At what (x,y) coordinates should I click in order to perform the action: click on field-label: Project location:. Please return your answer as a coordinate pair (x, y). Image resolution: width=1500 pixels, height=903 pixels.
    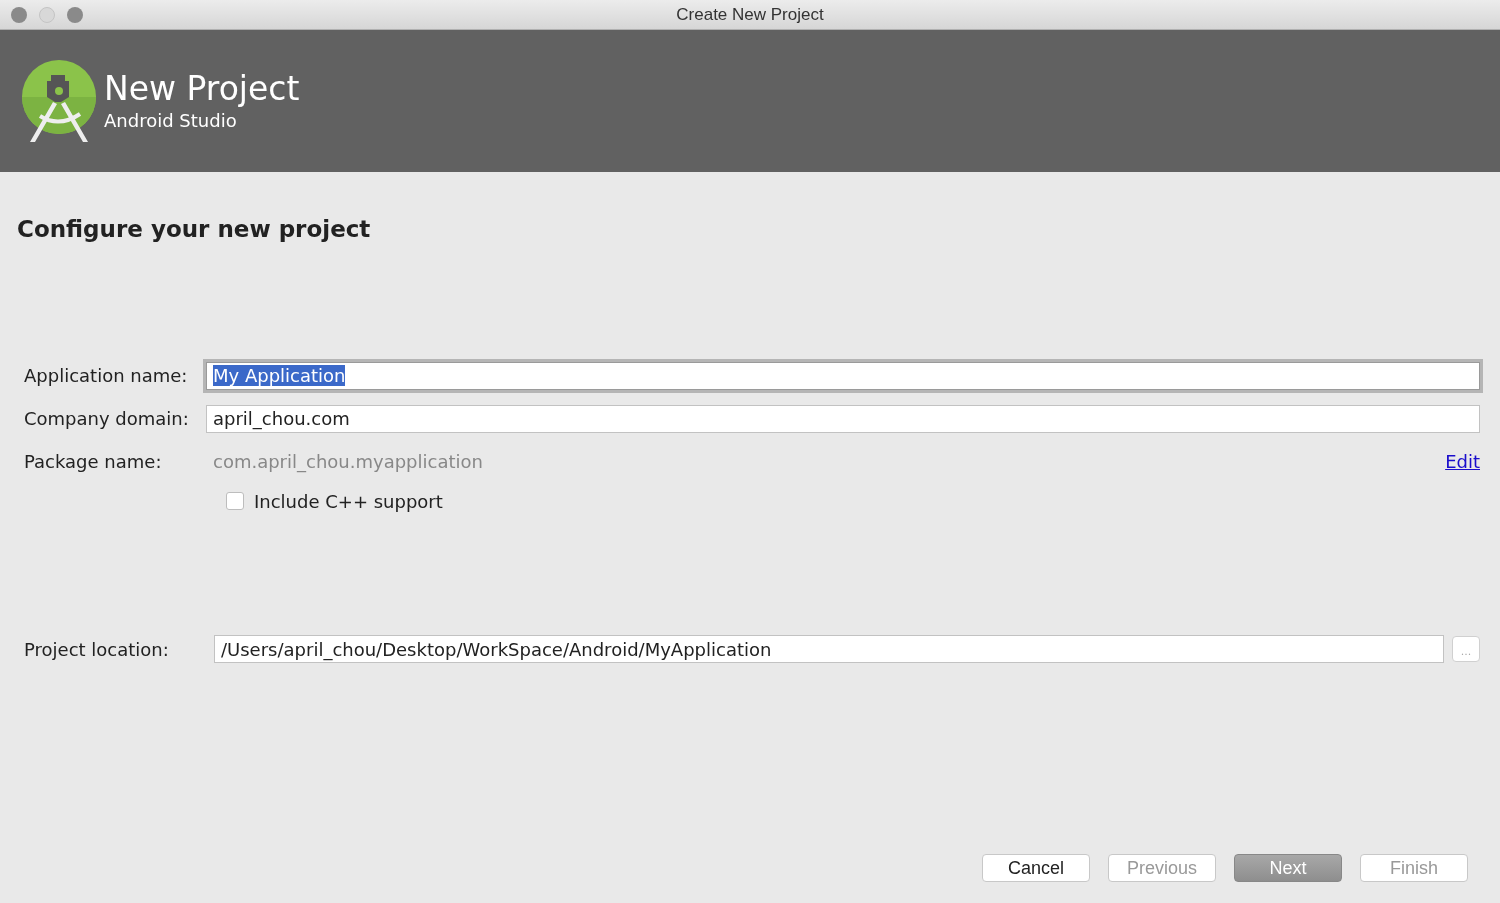
    Looking at the image, I should click on (97, 649).